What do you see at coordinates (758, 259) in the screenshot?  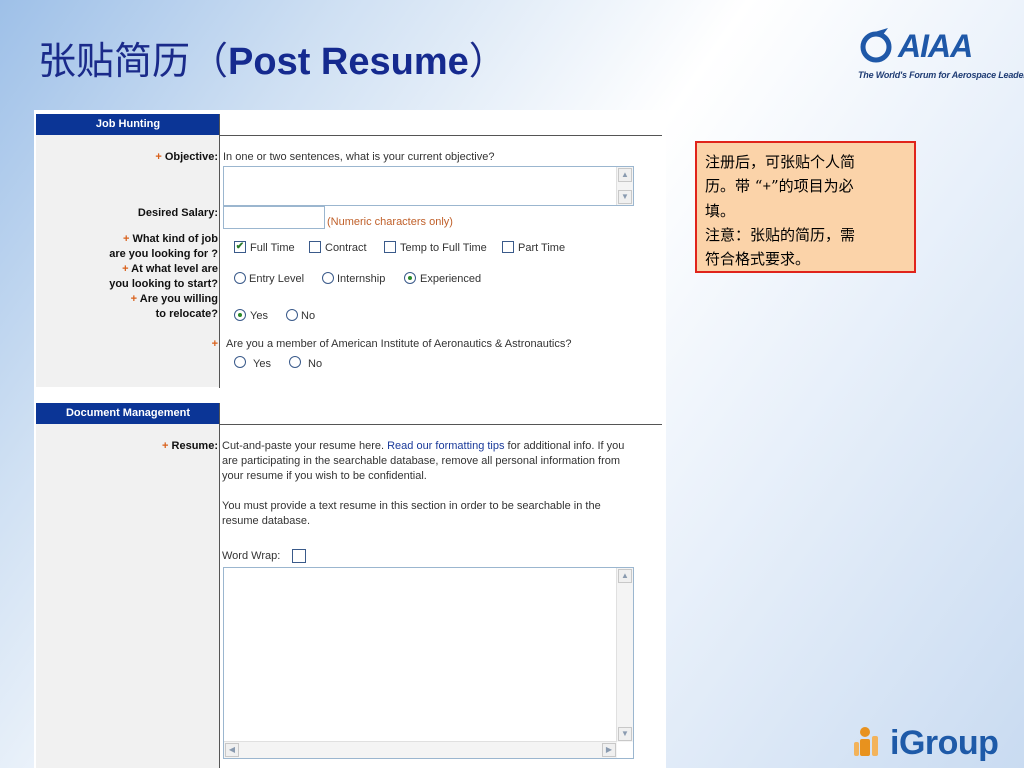 I see `note-line5: 符合格式要求。` at bounding box center [758, 259].